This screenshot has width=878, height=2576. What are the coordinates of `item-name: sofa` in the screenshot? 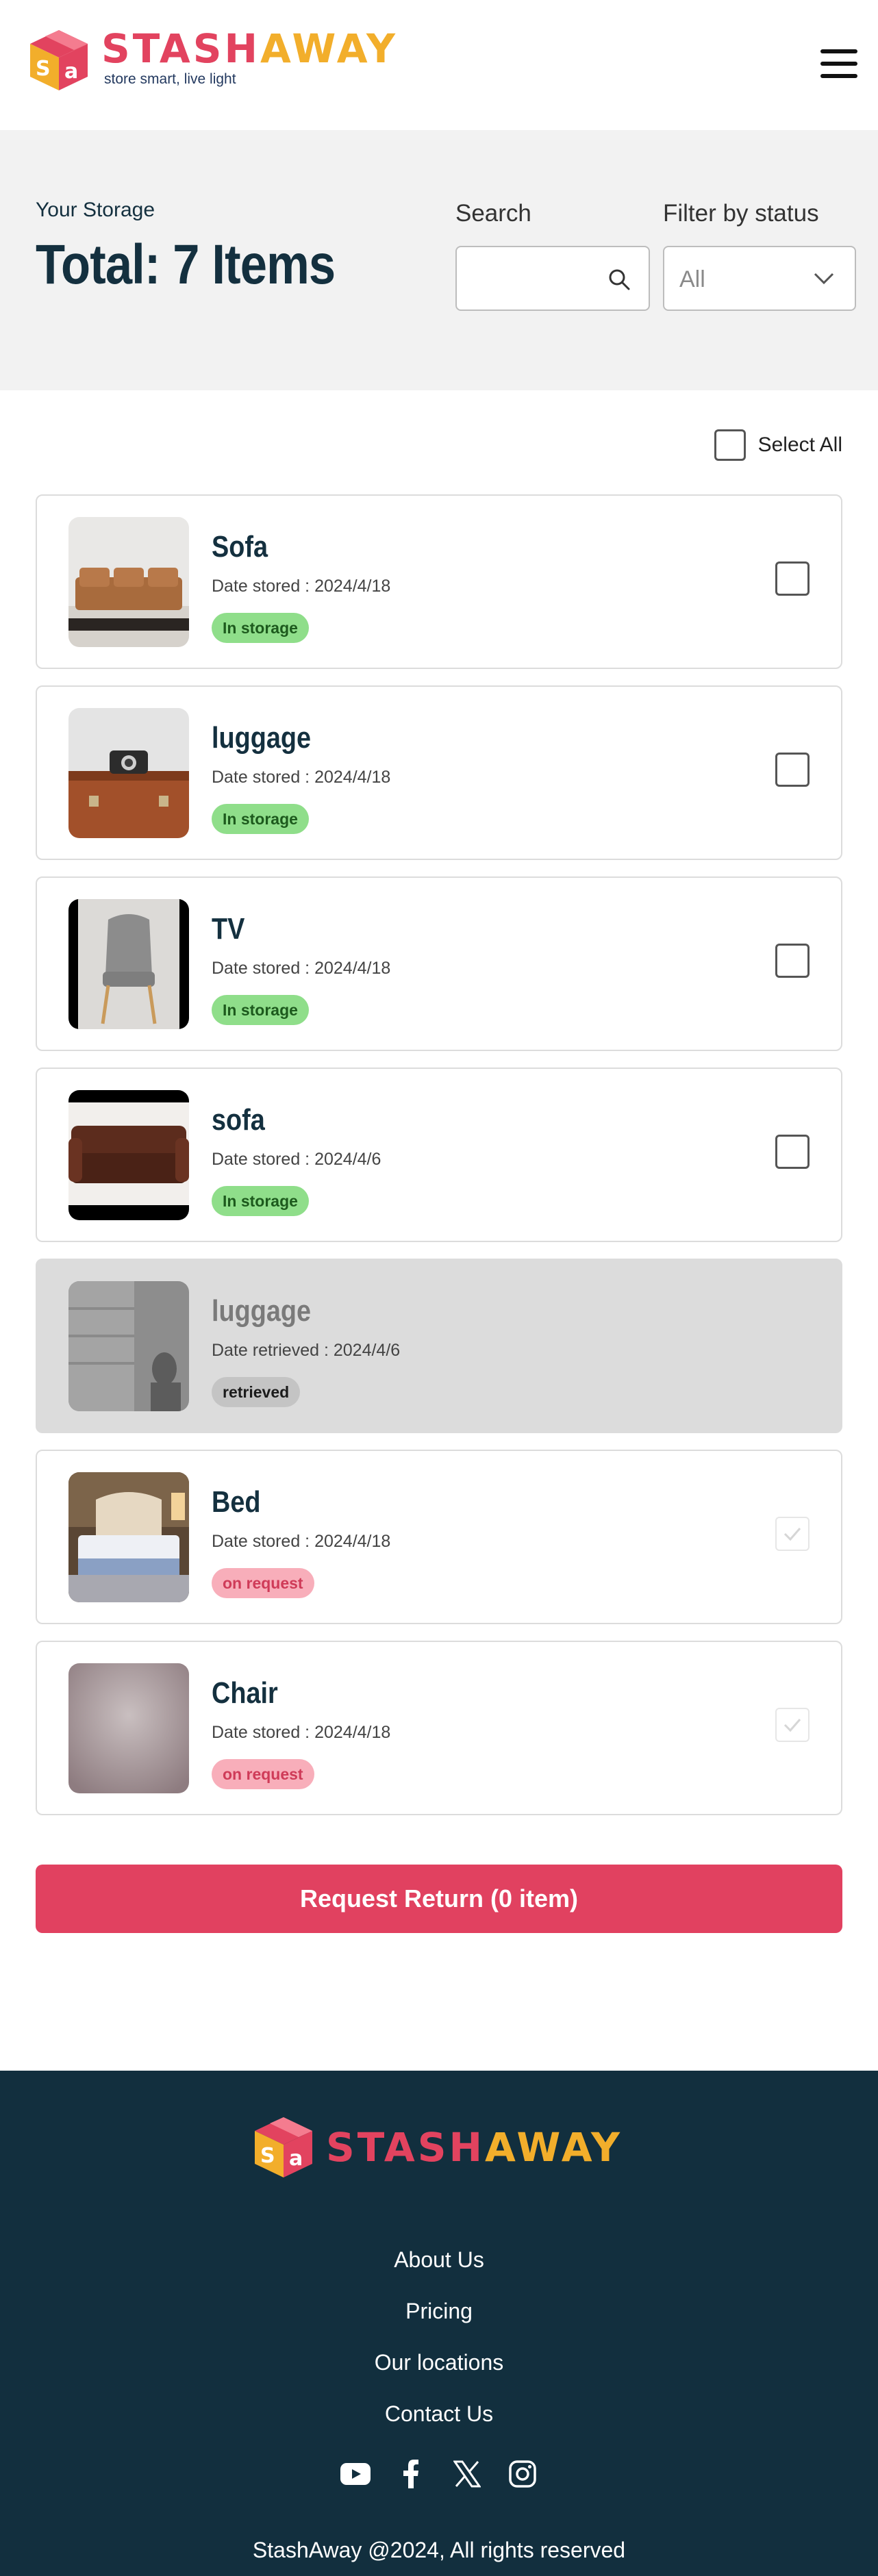 It's located at (238, 1120).